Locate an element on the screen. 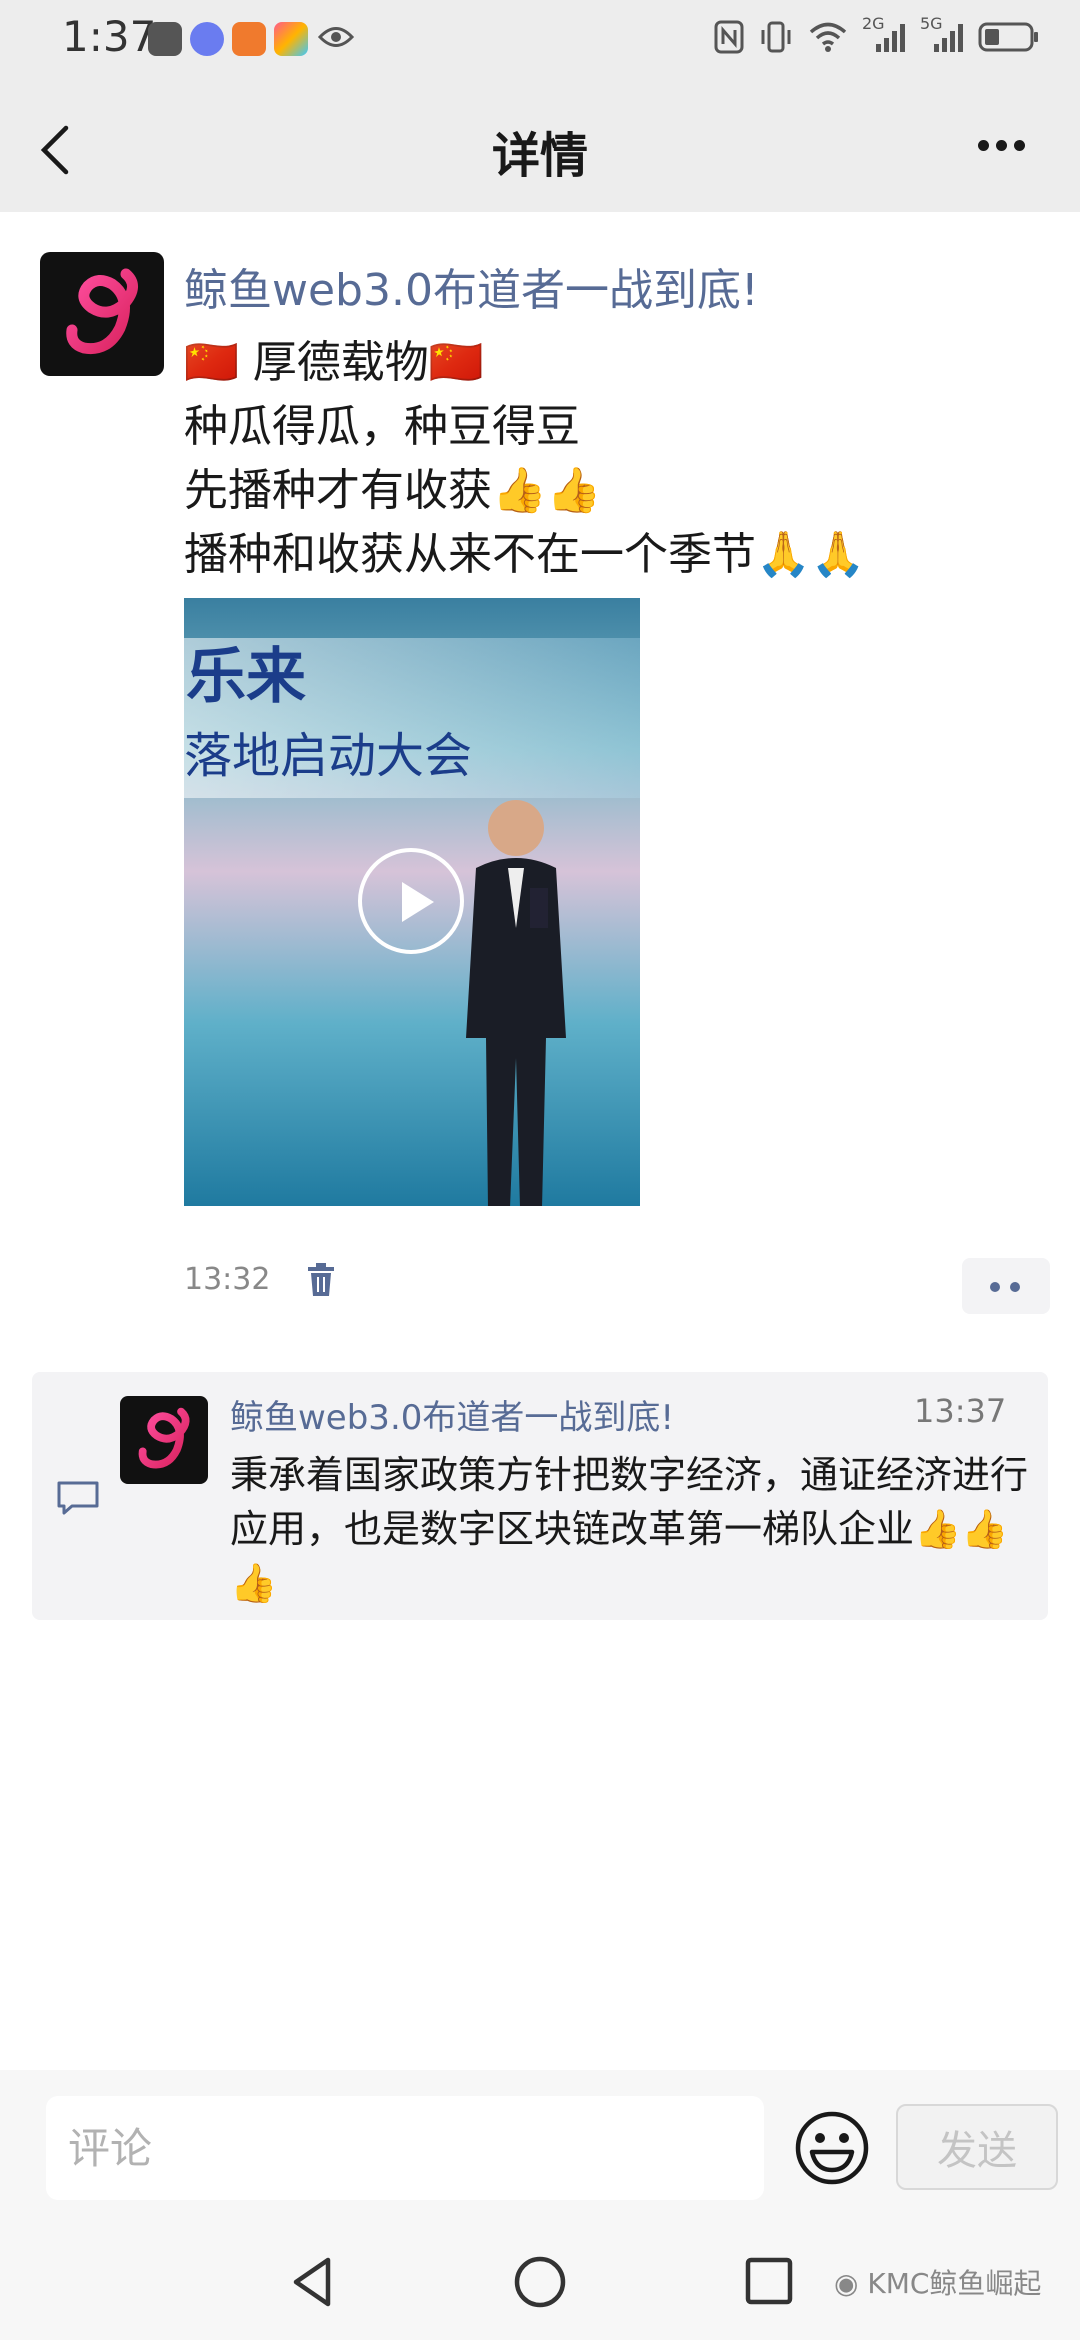 The width and height of the screenshot is (1080, 2340). video-thumbnail: 乐来 落地启动大会 is located at coordinates (412, 902).